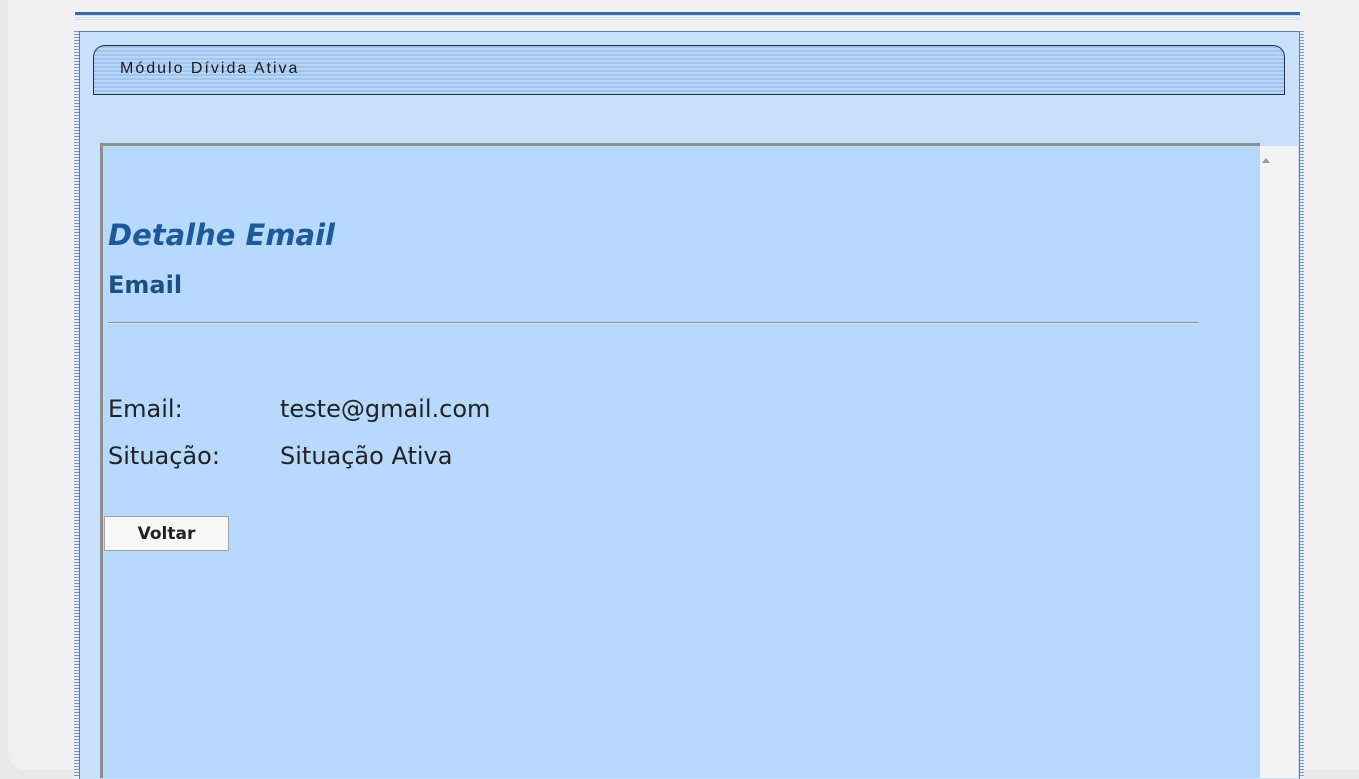 Image resolution: width=1359 pixels, height=779 pixels. What do you see at coordinates (1279, 462) in the screenshot?
I see `scrollbar-track` at bounding box center [1279, 462].